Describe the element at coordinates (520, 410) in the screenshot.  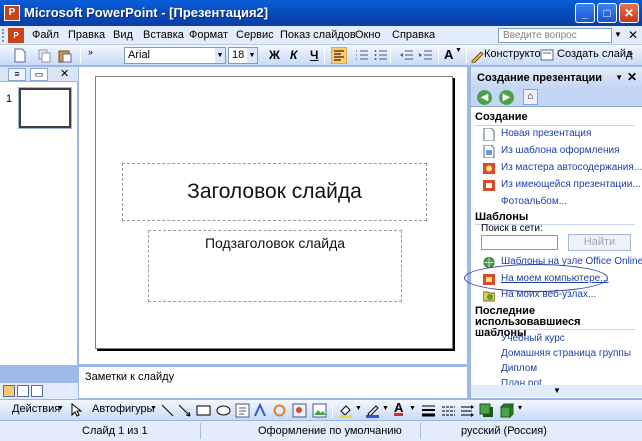
I see `toolbar-options-icon: ▾` at that location.